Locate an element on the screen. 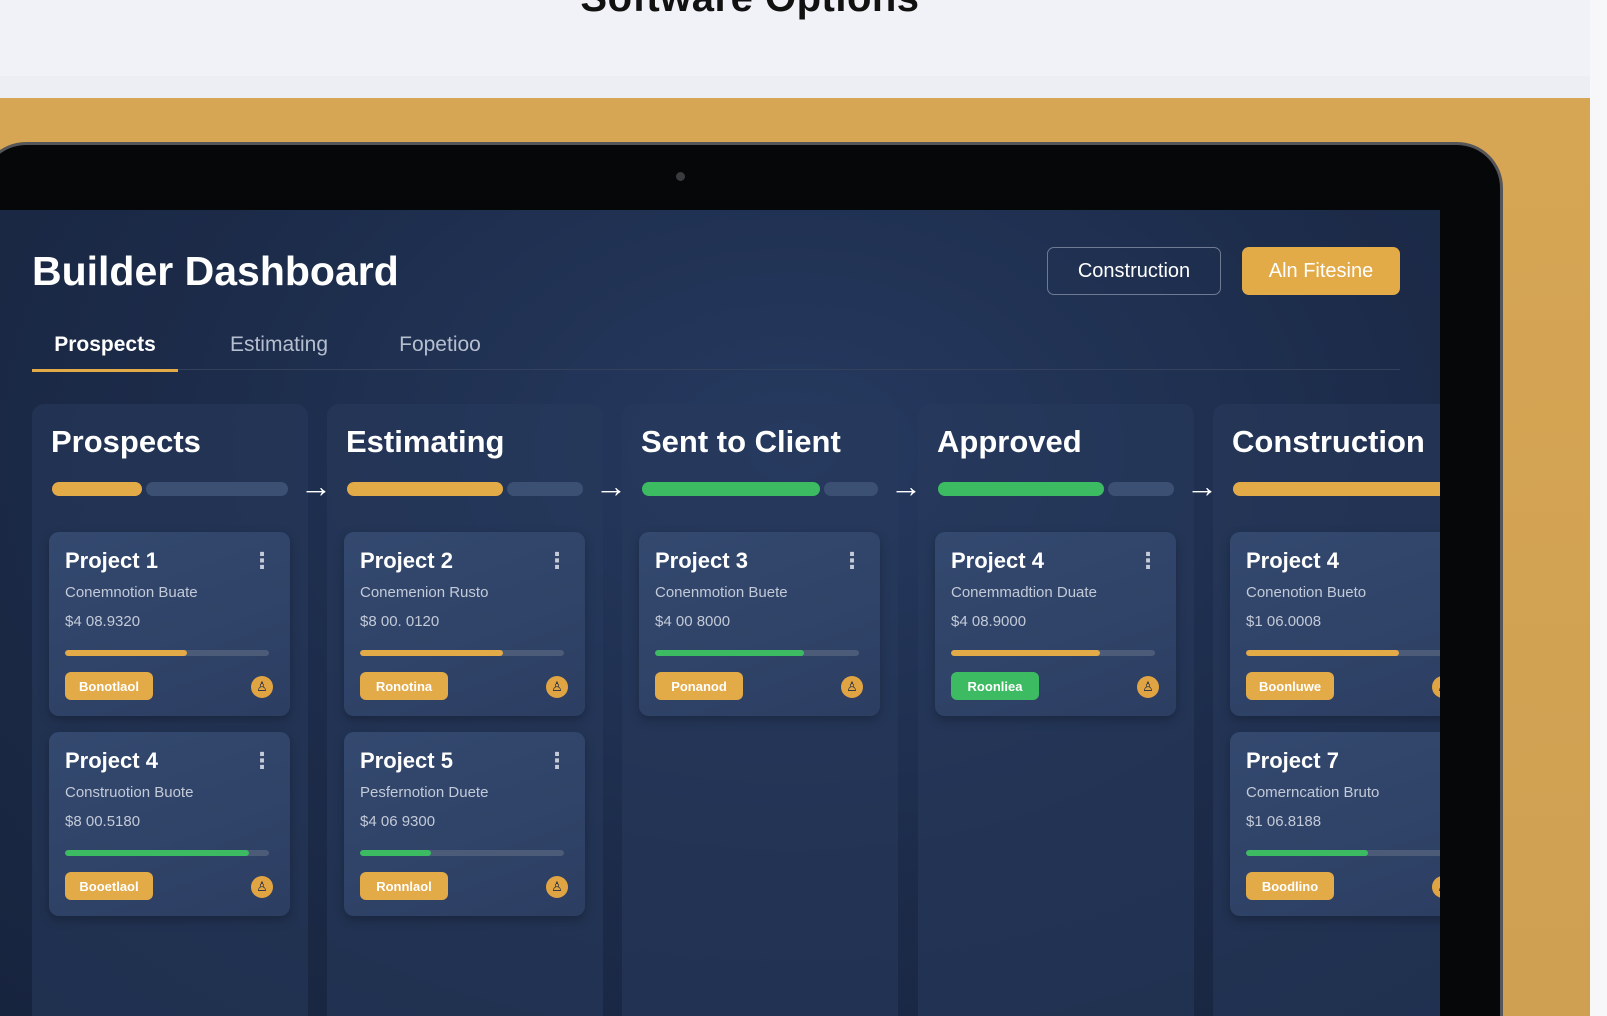 The width and height of the screenshot is (1607, 1016). card-title: Project 5 is located at coordinates (406, 760).